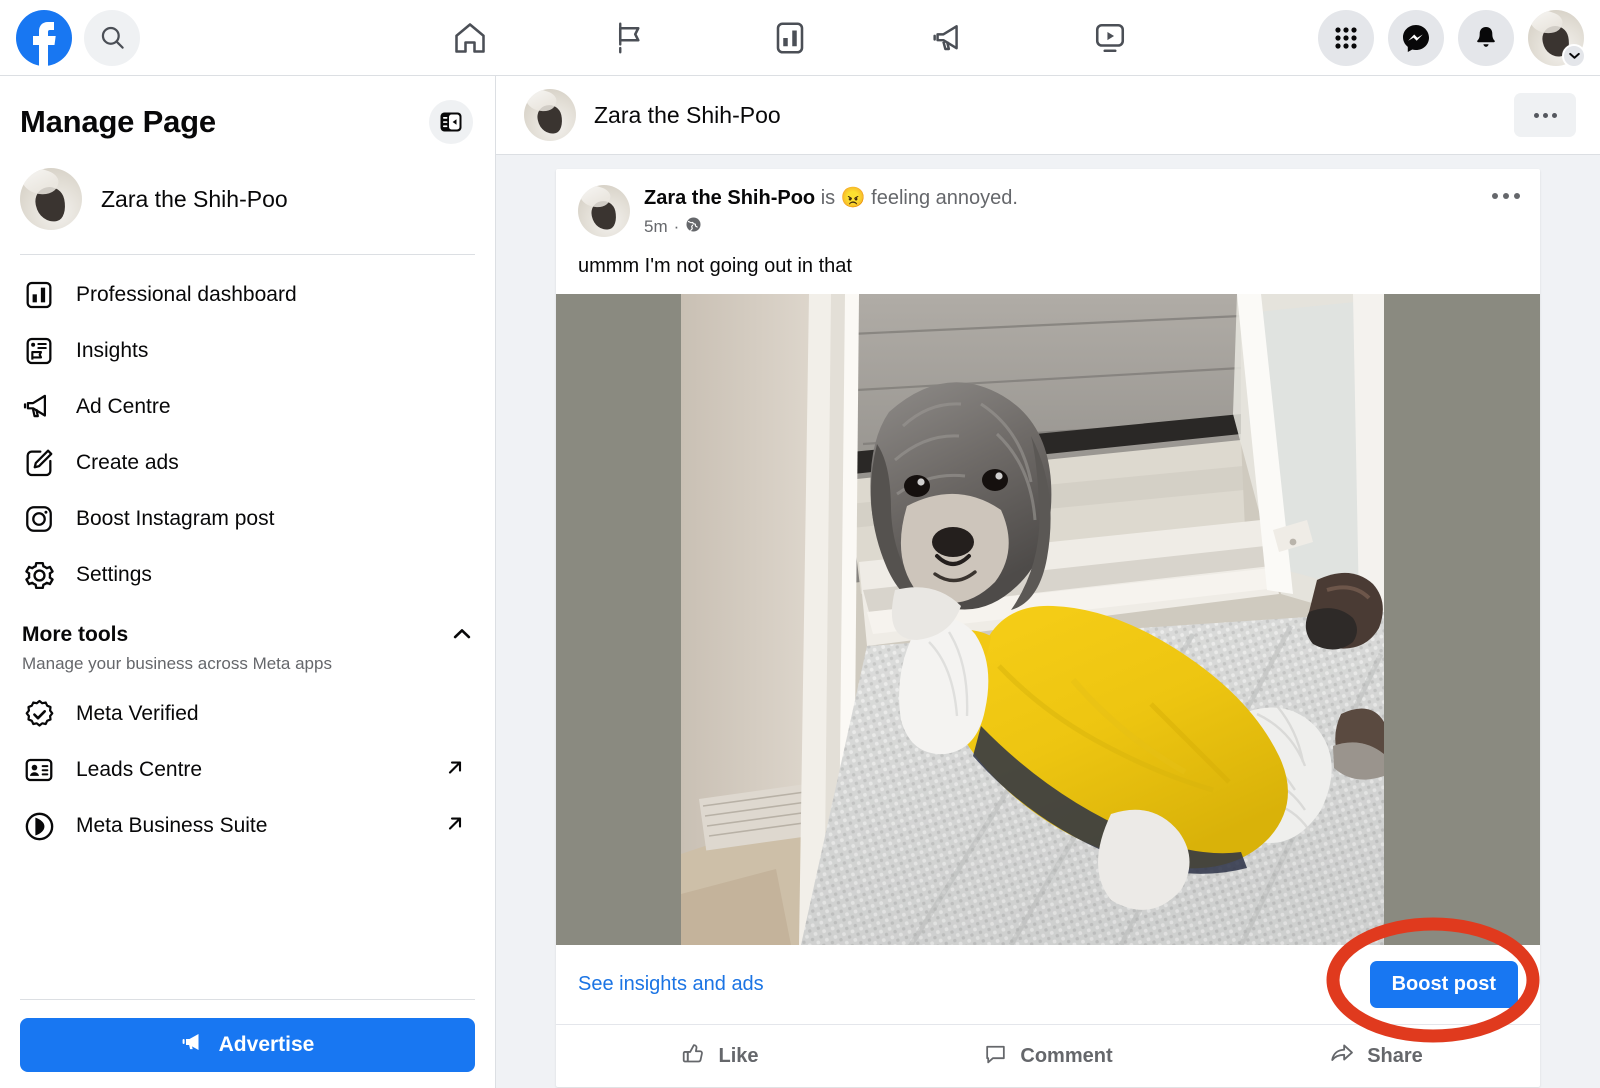 This screenshot has width=1600, height=1088. Describe the element at coordinates (114, 574) in the screenshot. I see `sidebar-item-label: Settings` at that location.